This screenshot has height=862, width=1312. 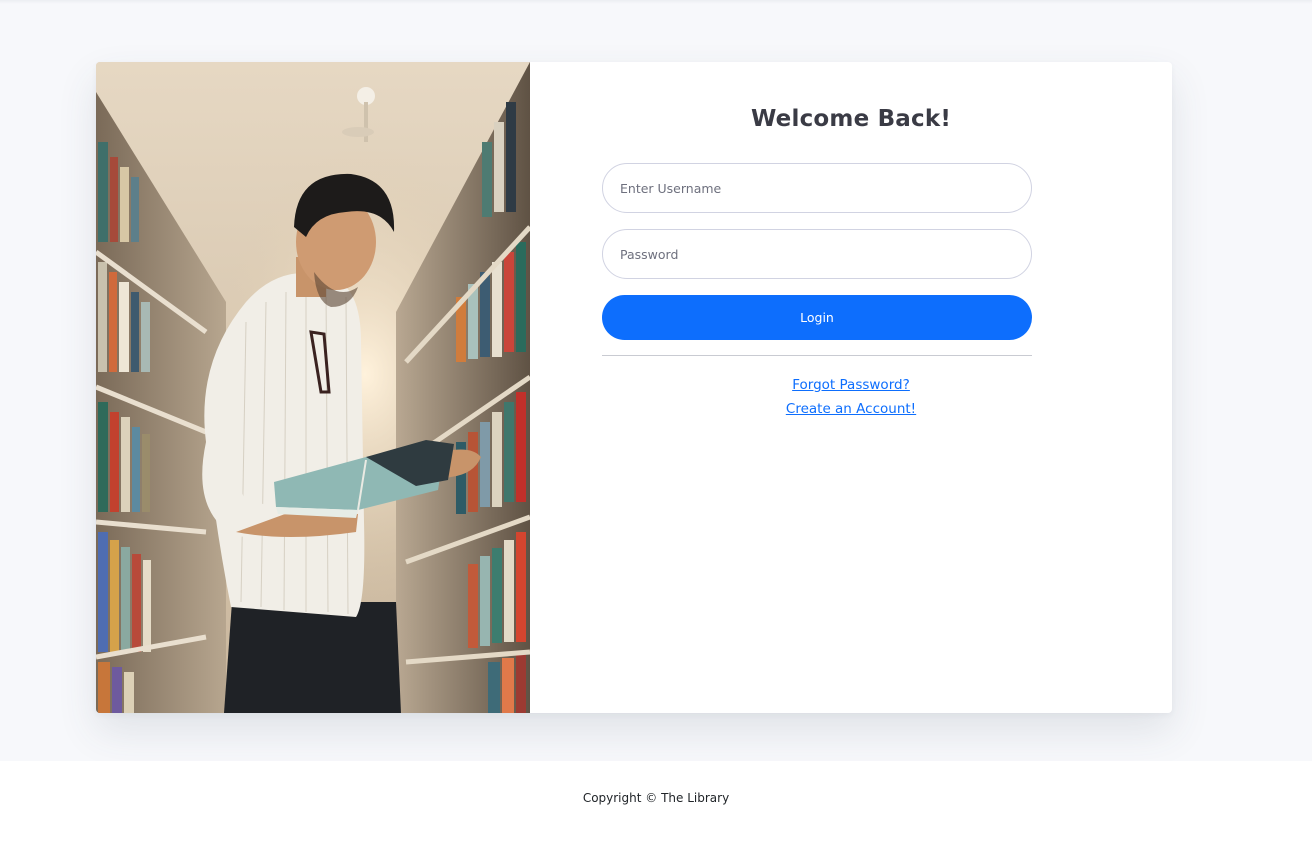 I want to click on create-account-row: Create an Account!, so click(x=851, y=409).